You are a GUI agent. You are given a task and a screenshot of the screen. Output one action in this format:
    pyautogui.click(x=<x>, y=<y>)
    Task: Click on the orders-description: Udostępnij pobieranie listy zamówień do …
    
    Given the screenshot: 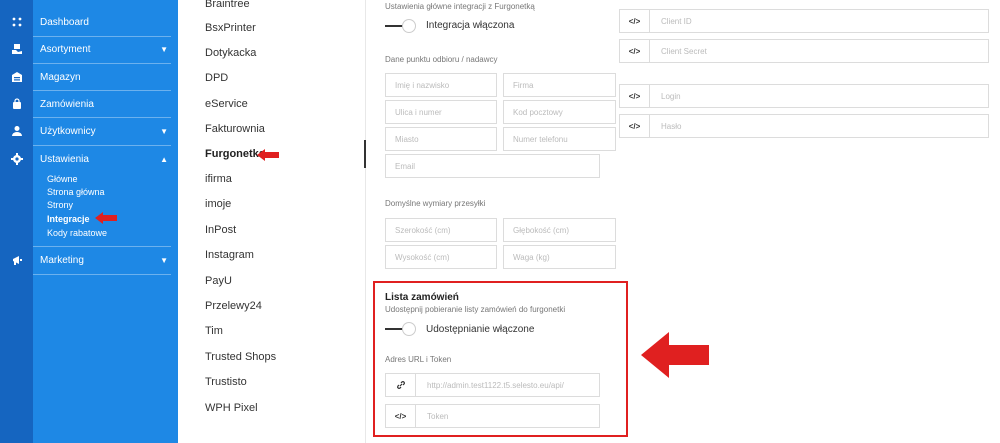 What is the action you would take?
    pyautogui.click(x=475, y=309)
    